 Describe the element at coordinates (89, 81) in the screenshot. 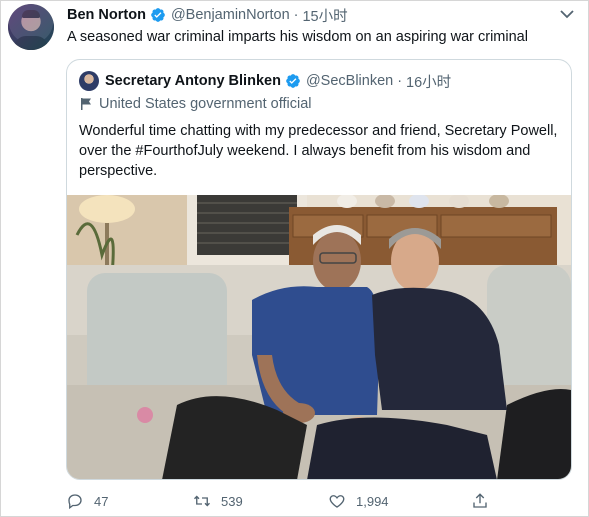

I see `quoted-avatar` at that location.